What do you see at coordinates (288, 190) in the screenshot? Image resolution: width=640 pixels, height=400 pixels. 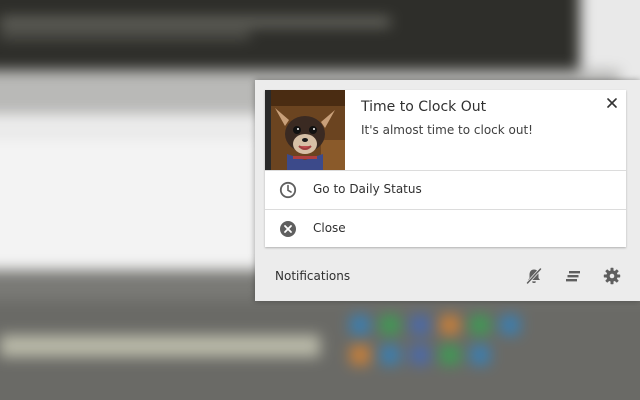 I see `clock-icon` at bounding box center [288, 190].